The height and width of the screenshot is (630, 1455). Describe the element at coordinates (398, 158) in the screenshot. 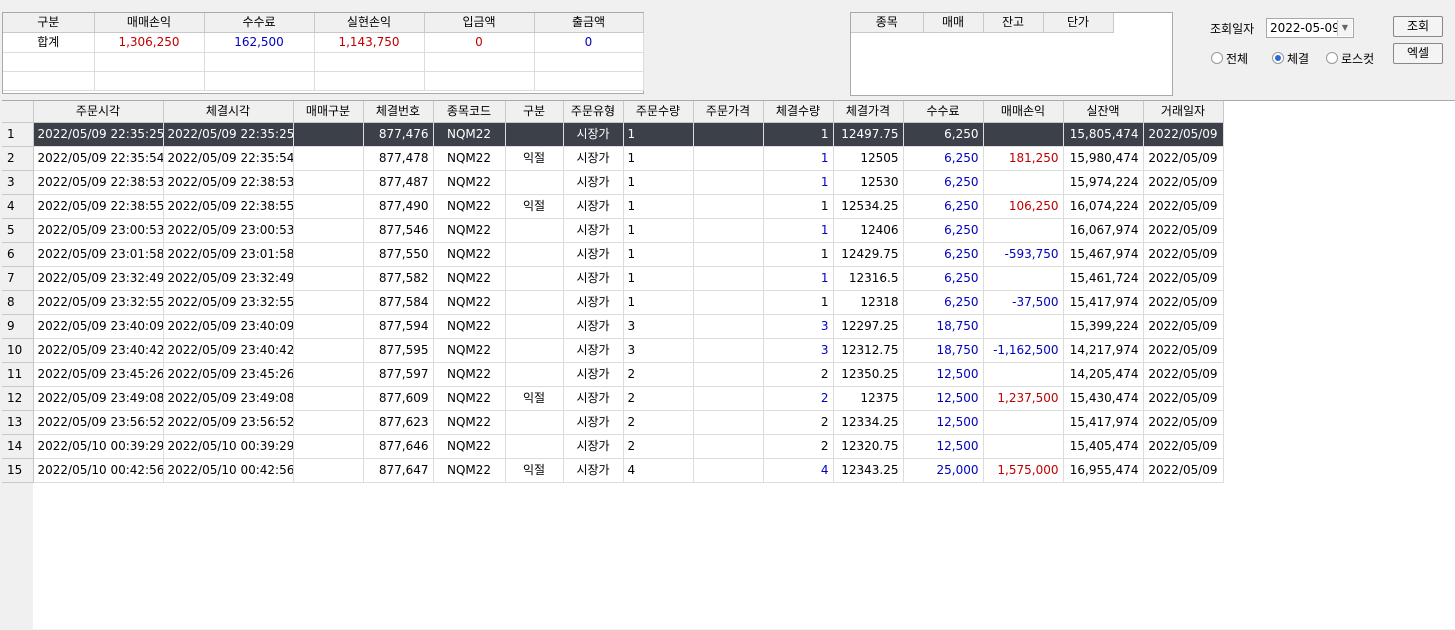

I see `cell-fill-no: 877,478` at that location.